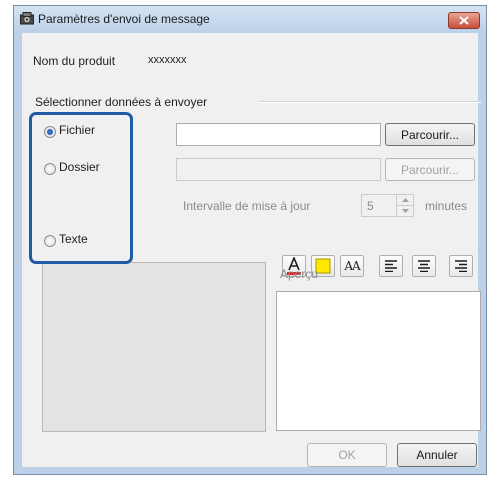 The height and width of the screenshot is (481, 493). What do you see at coordinates (378, 361) in the screenshot?
I see `preview-box` at bounding box center [378, 361].